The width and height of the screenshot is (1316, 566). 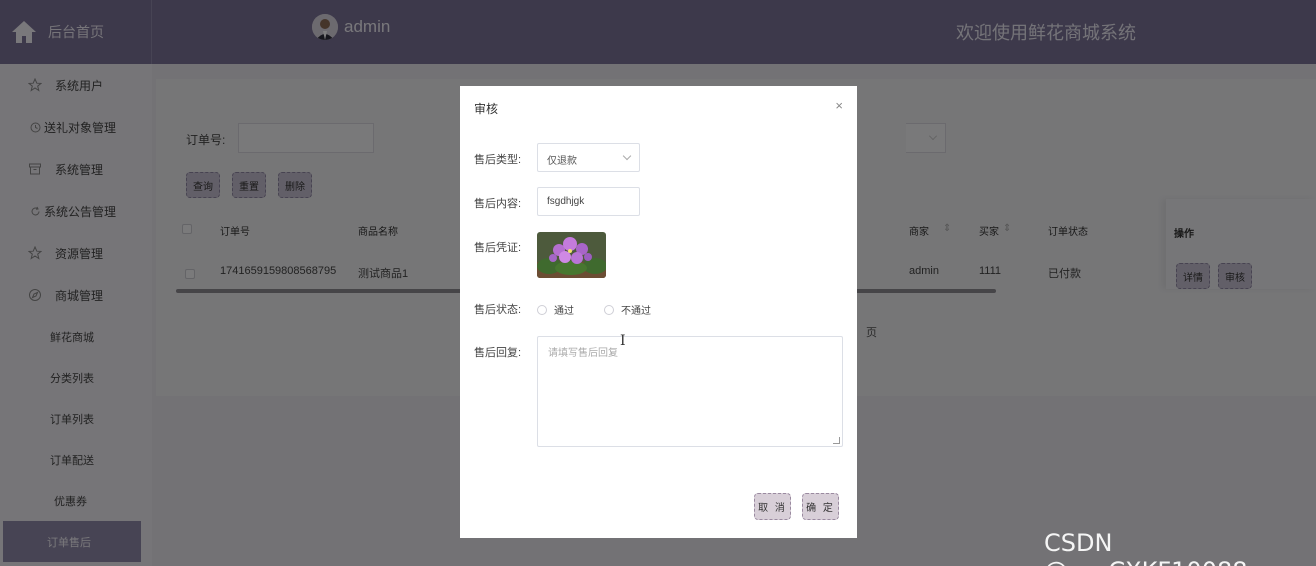 I want to click on after-sale-content-label: 售后内容:, so click(x=498, y=204).